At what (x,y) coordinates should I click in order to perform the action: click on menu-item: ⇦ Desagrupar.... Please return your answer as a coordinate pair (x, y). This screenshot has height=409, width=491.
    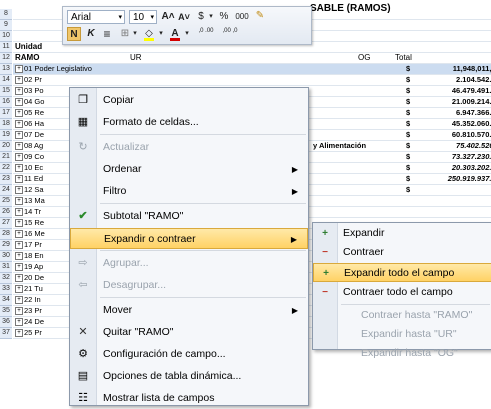
    Looking at the image, I should click on (189, 285).